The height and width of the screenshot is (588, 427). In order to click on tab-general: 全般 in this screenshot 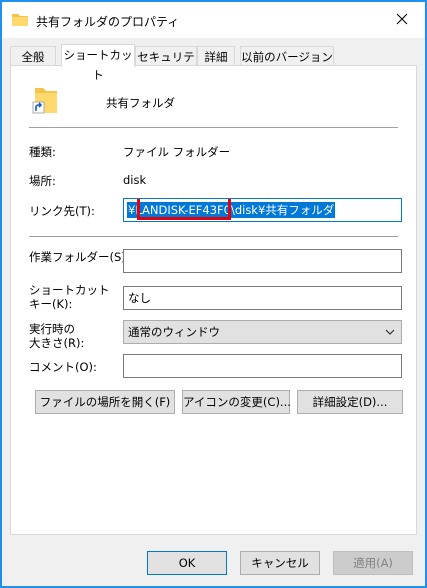, I will do `click(33, 56)`.